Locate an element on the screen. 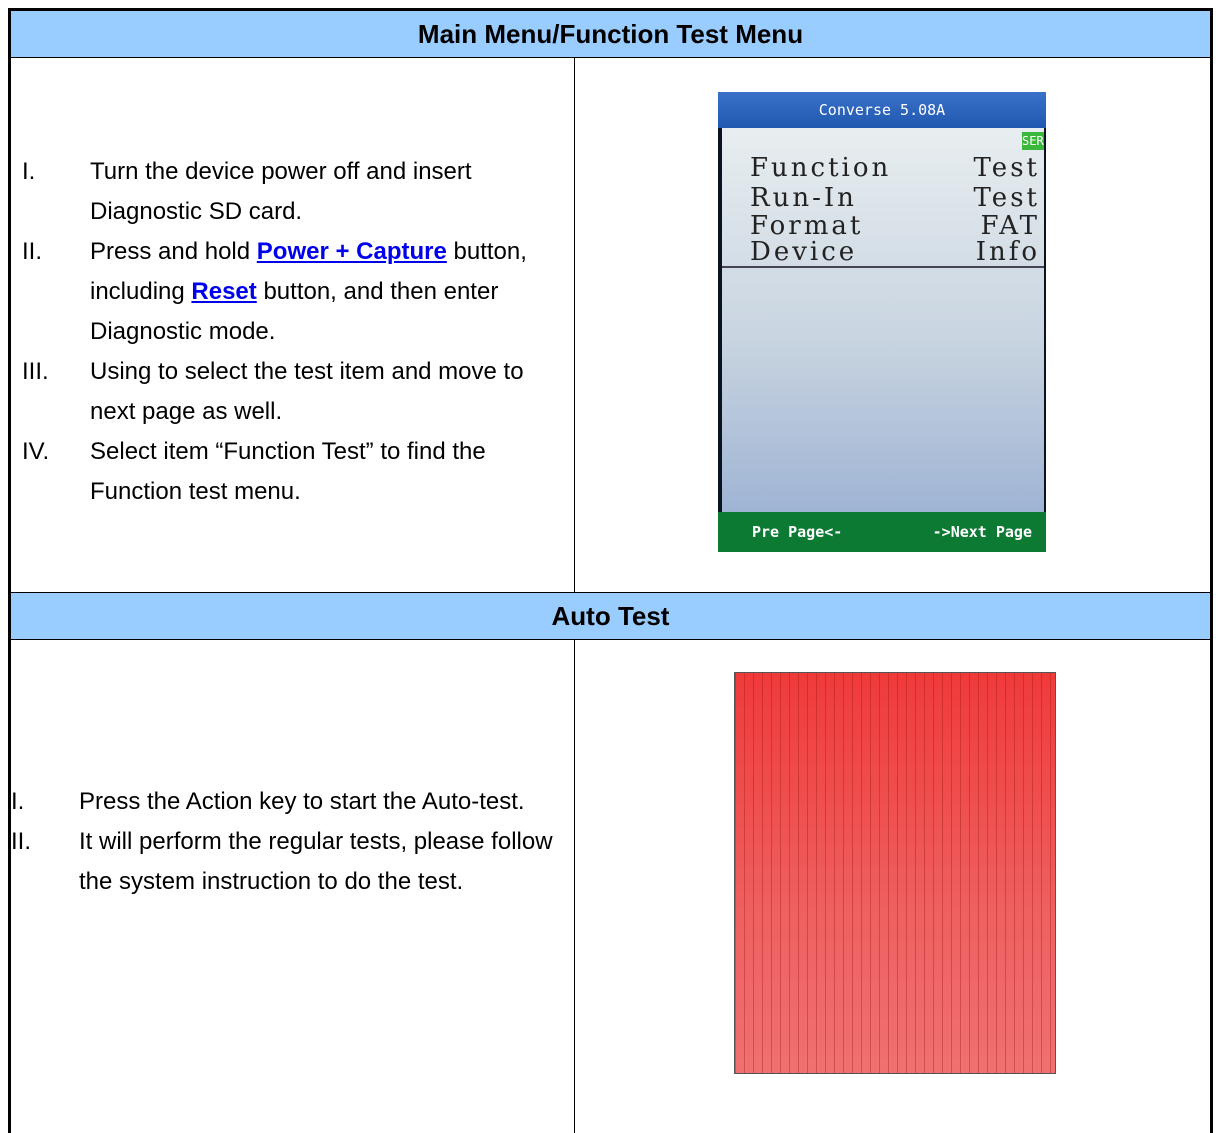  text-segment: Press and hold is located at coordinates (173, 251).